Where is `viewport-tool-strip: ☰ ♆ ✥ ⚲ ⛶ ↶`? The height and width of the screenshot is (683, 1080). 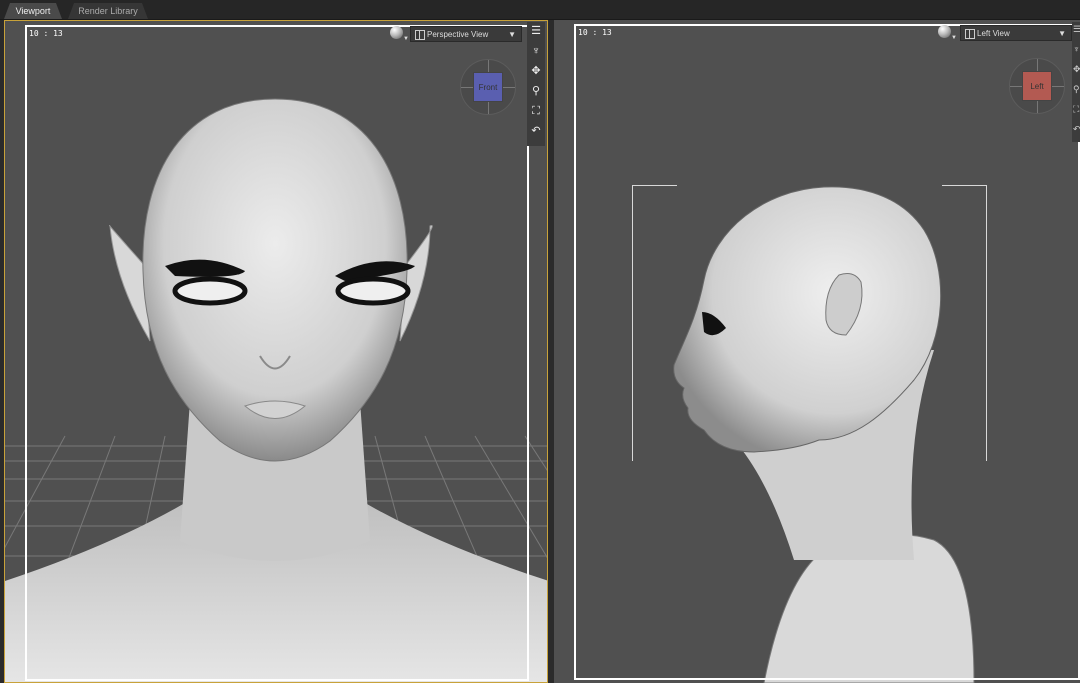
viewport-tool-strip: ☰ ♆ ✥ ⚲ ⛶ ↶ is located at coordinates (536, 84).